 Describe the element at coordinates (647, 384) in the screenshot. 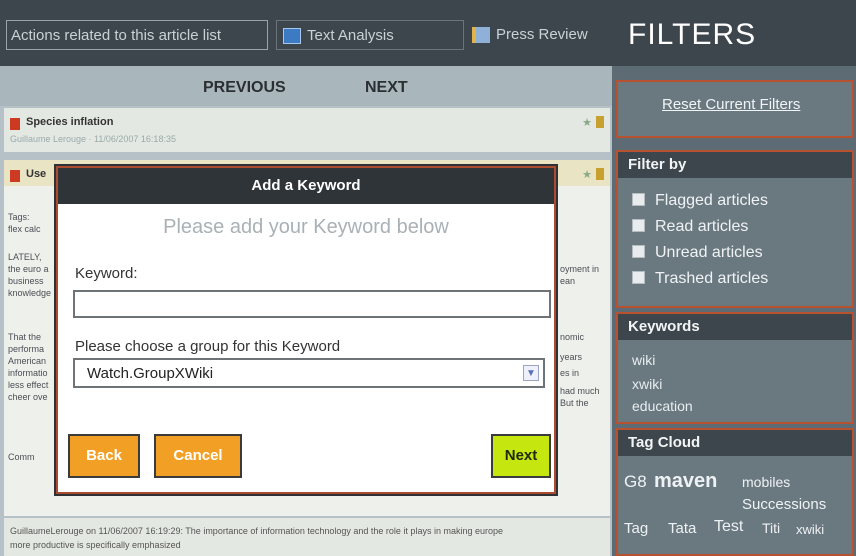

I see `keyword-item: xwiki` at that location.